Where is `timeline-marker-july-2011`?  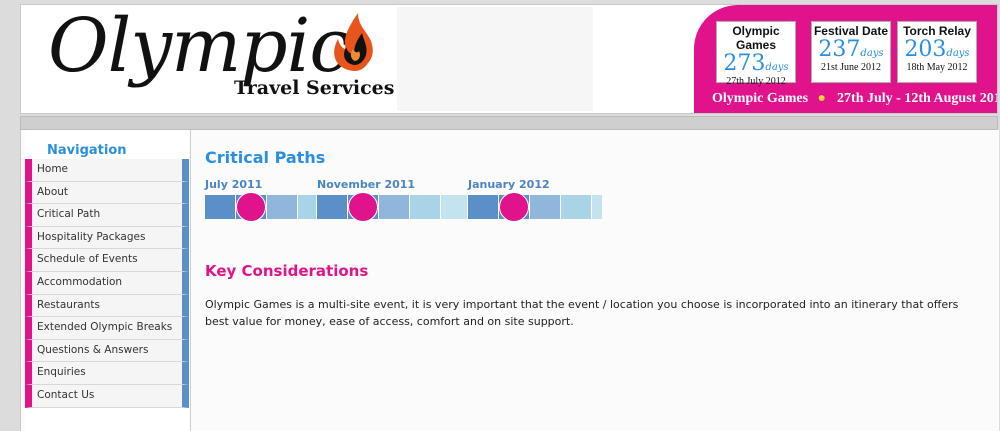 timeline-marker-july-2011 is located at coordinates (251, 207).